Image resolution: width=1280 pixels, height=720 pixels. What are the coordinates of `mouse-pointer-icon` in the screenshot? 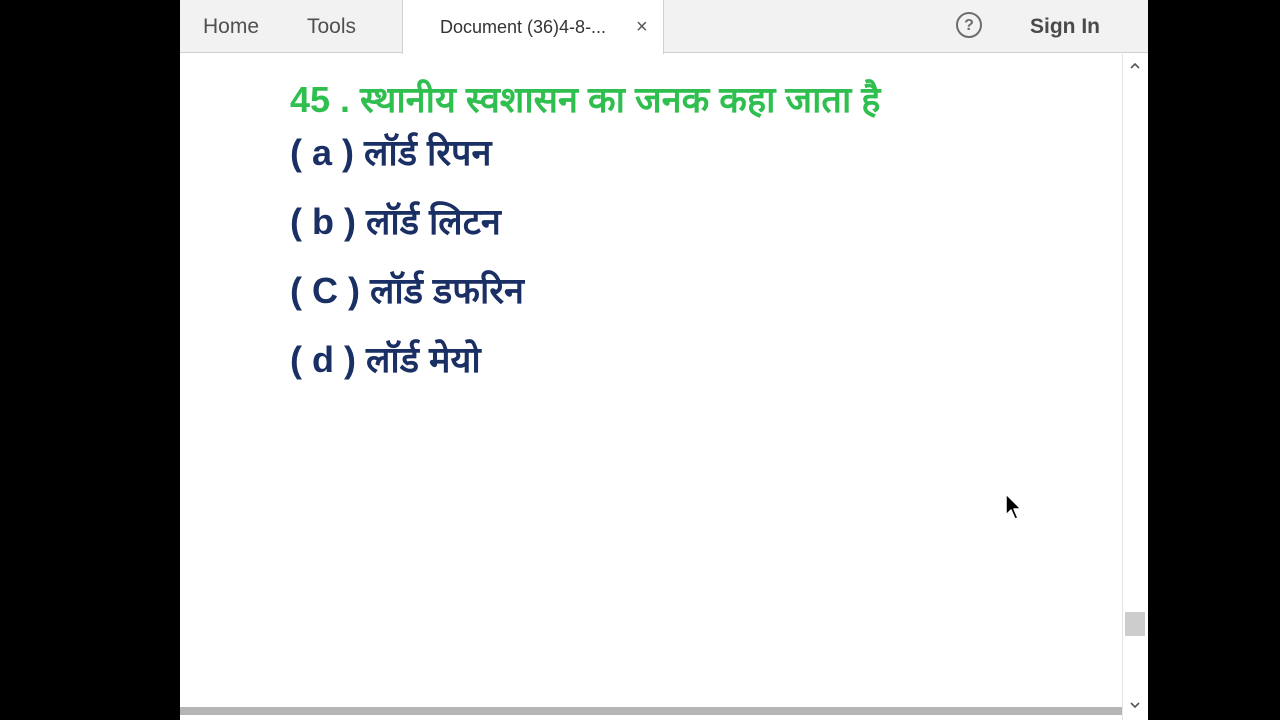 It's located at (1013, 506).